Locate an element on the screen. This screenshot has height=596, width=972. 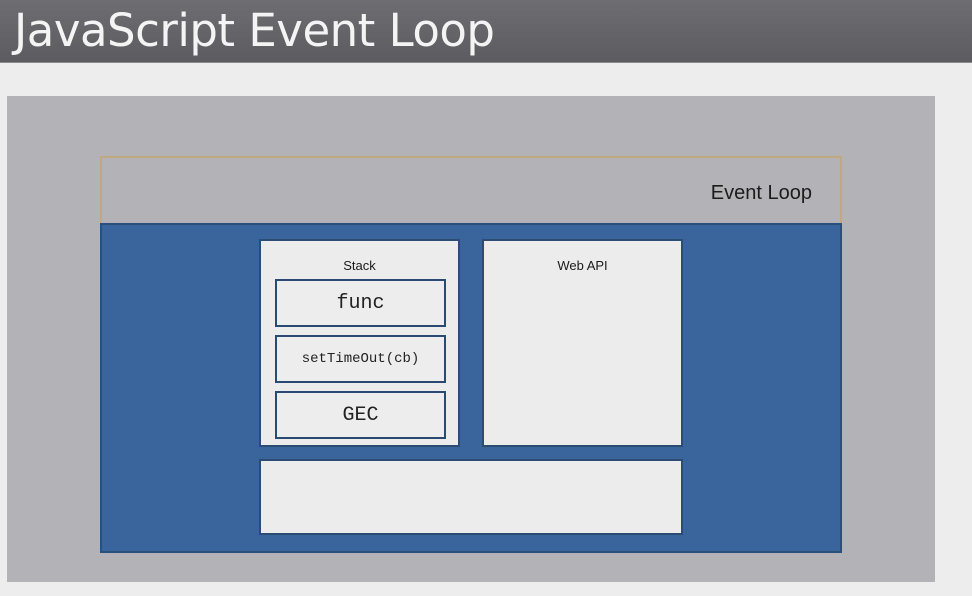
slide-title: JavaScript Event Loop is located at coordinates (254, 30).